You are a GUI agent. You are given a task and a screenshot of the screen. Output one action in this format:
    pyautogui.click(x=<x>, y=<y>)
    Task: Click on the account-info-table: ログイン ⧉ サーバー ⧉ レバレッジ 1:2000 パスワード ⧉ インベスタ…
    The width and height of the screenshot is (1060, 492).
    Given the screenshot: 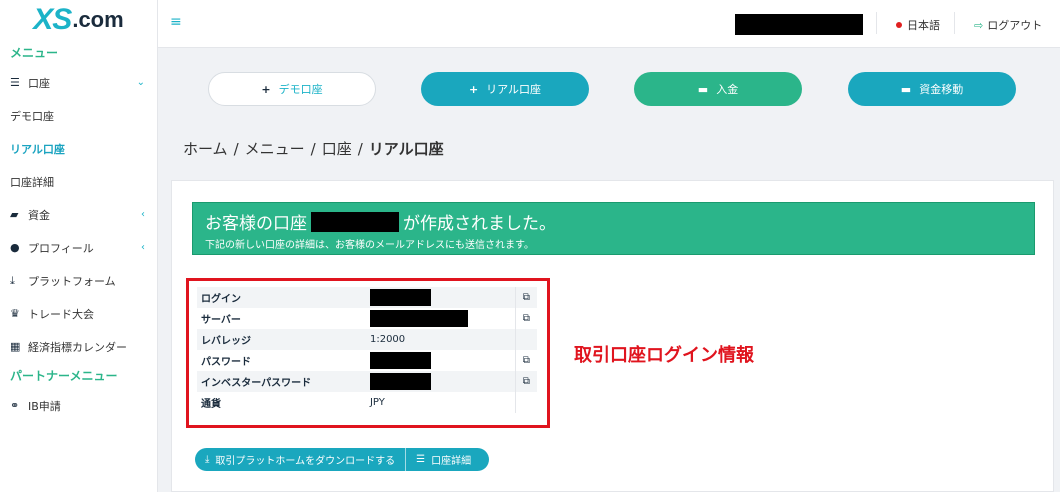 What is the action you would take?
    pyautogui.click(x=367, y=350)
    